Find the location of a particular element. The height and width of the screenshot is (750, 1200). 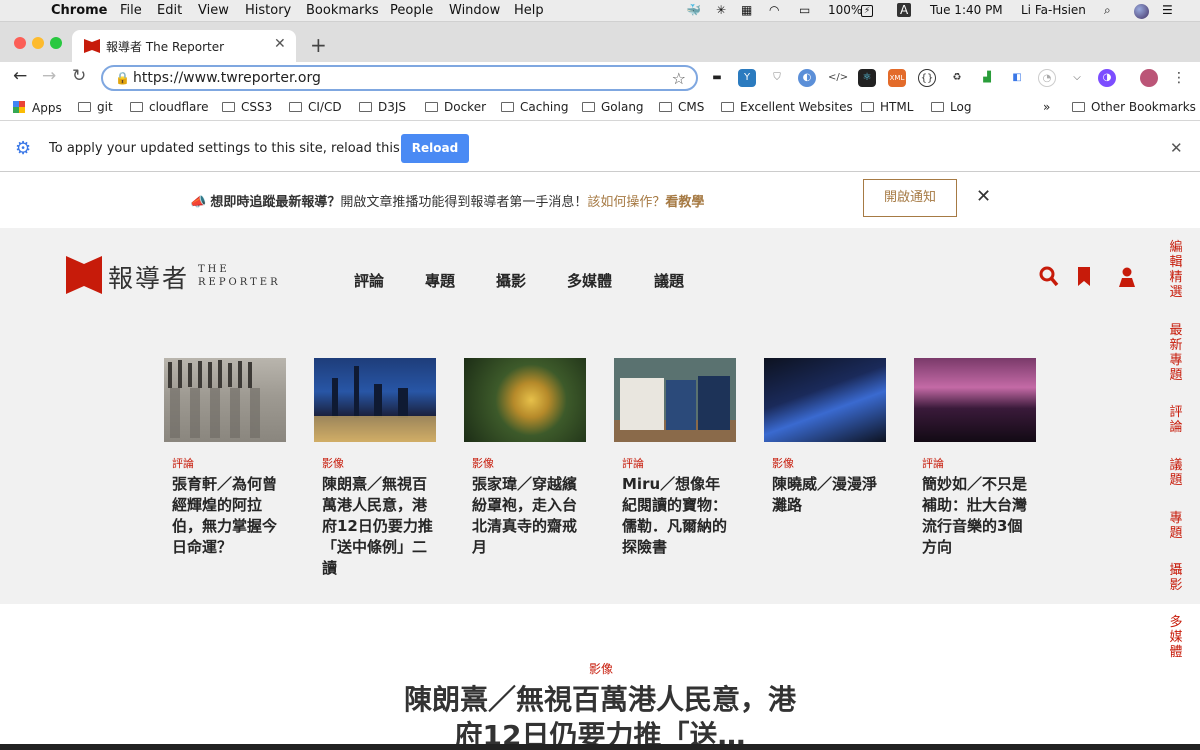

bookmark-apps: Apps is located at coordinates (37, 107).